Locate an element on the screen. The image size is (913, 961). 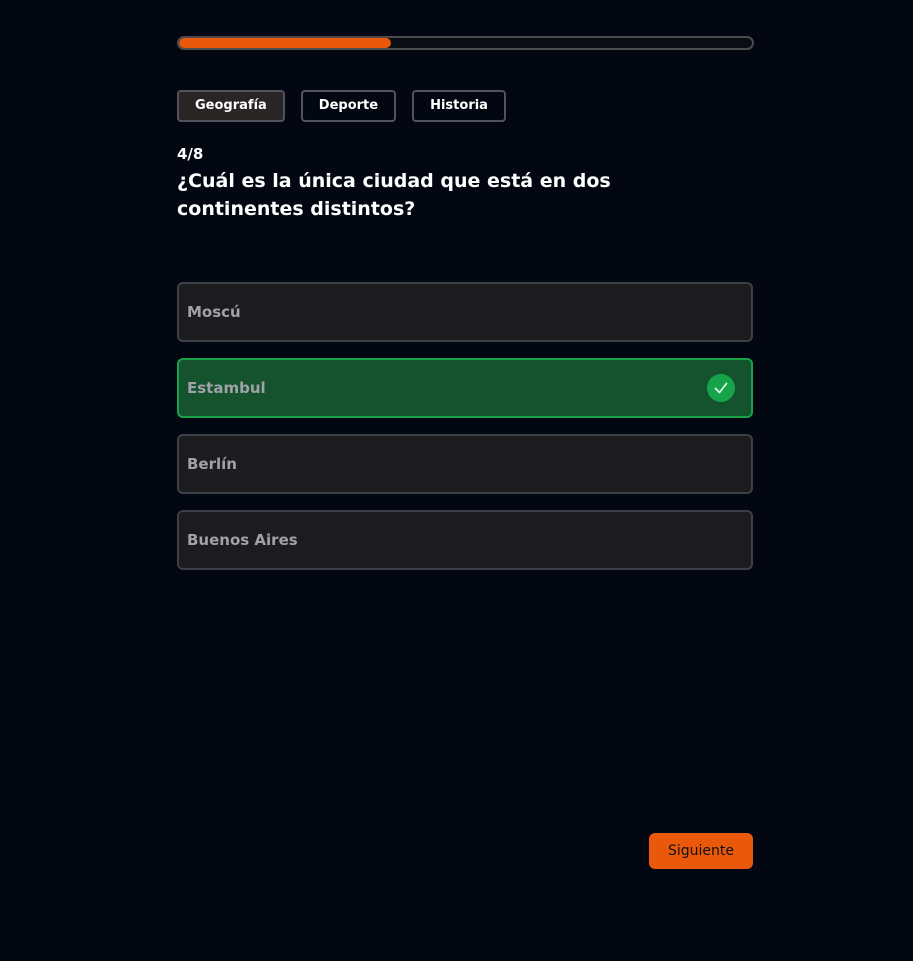
answer-option-estambul: Estambul is located at coordinates (465, 388).